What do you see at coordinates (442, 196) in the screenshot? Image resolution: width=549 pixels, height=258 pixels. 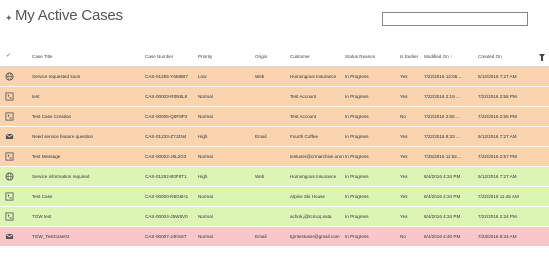 I see `cell-modified-on: 8/4/2016 4:34 PM` at bounding box center [442, 196].